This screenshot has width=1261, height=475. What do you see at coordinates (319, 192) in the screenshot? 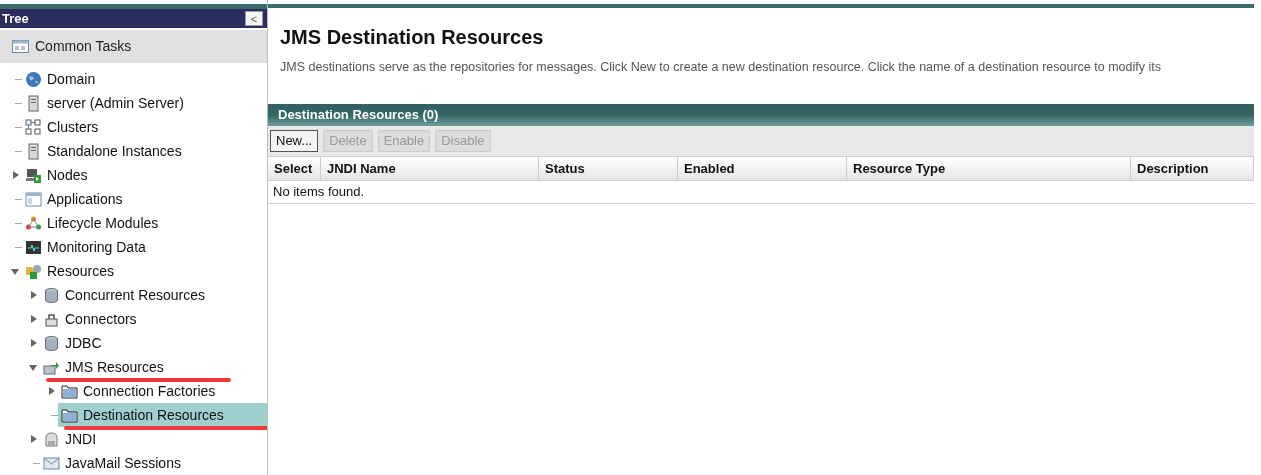
I see `empty-message: No items found.` at bounding box center [319, 192].